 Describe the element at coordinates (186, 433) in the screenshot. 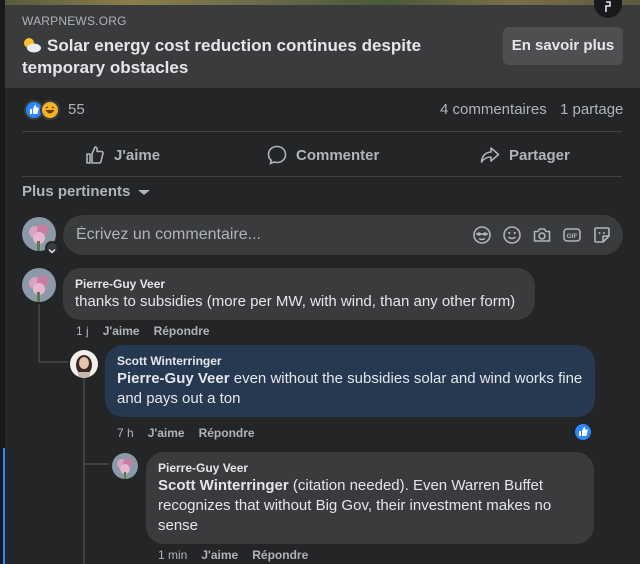

I see `comment-meta: 7 h J'aime Répondre` at that location.